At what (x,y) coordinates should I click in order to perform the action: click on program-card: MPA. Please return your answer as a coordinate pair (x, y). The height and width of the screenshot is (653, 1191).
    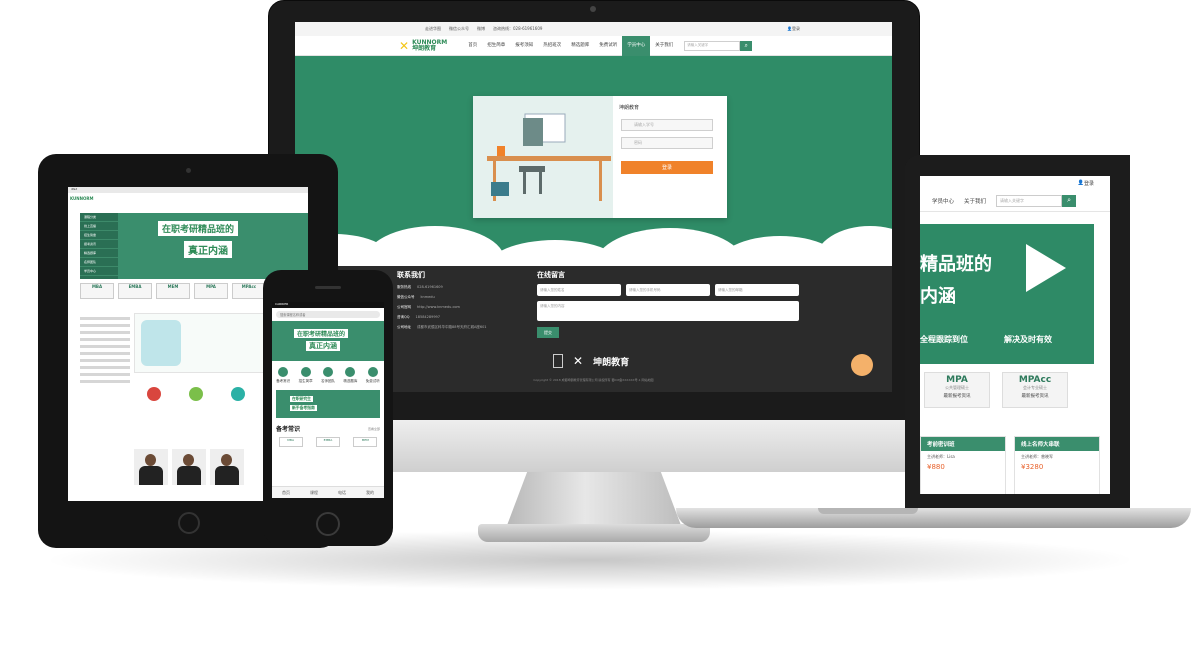
    Looking at the image, I should click on (211, 291).